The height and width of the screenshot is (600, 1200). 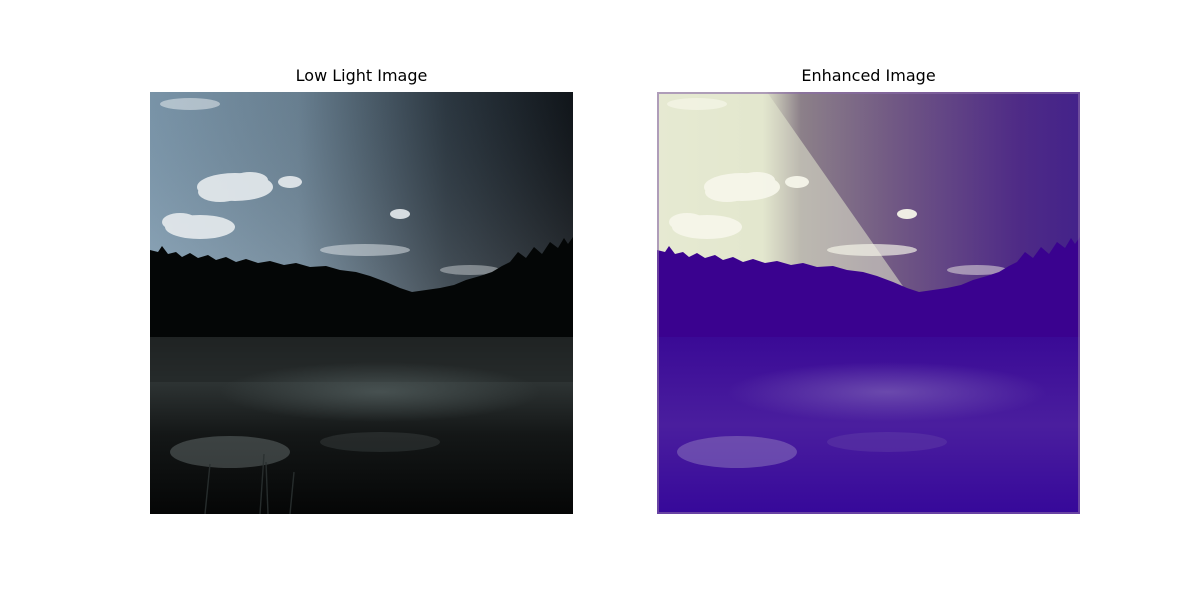 What do you see at coordinates (361, 75) in the screenshot?
I see `low-light-title: Low Light Image` at bounding box center [361, 75].